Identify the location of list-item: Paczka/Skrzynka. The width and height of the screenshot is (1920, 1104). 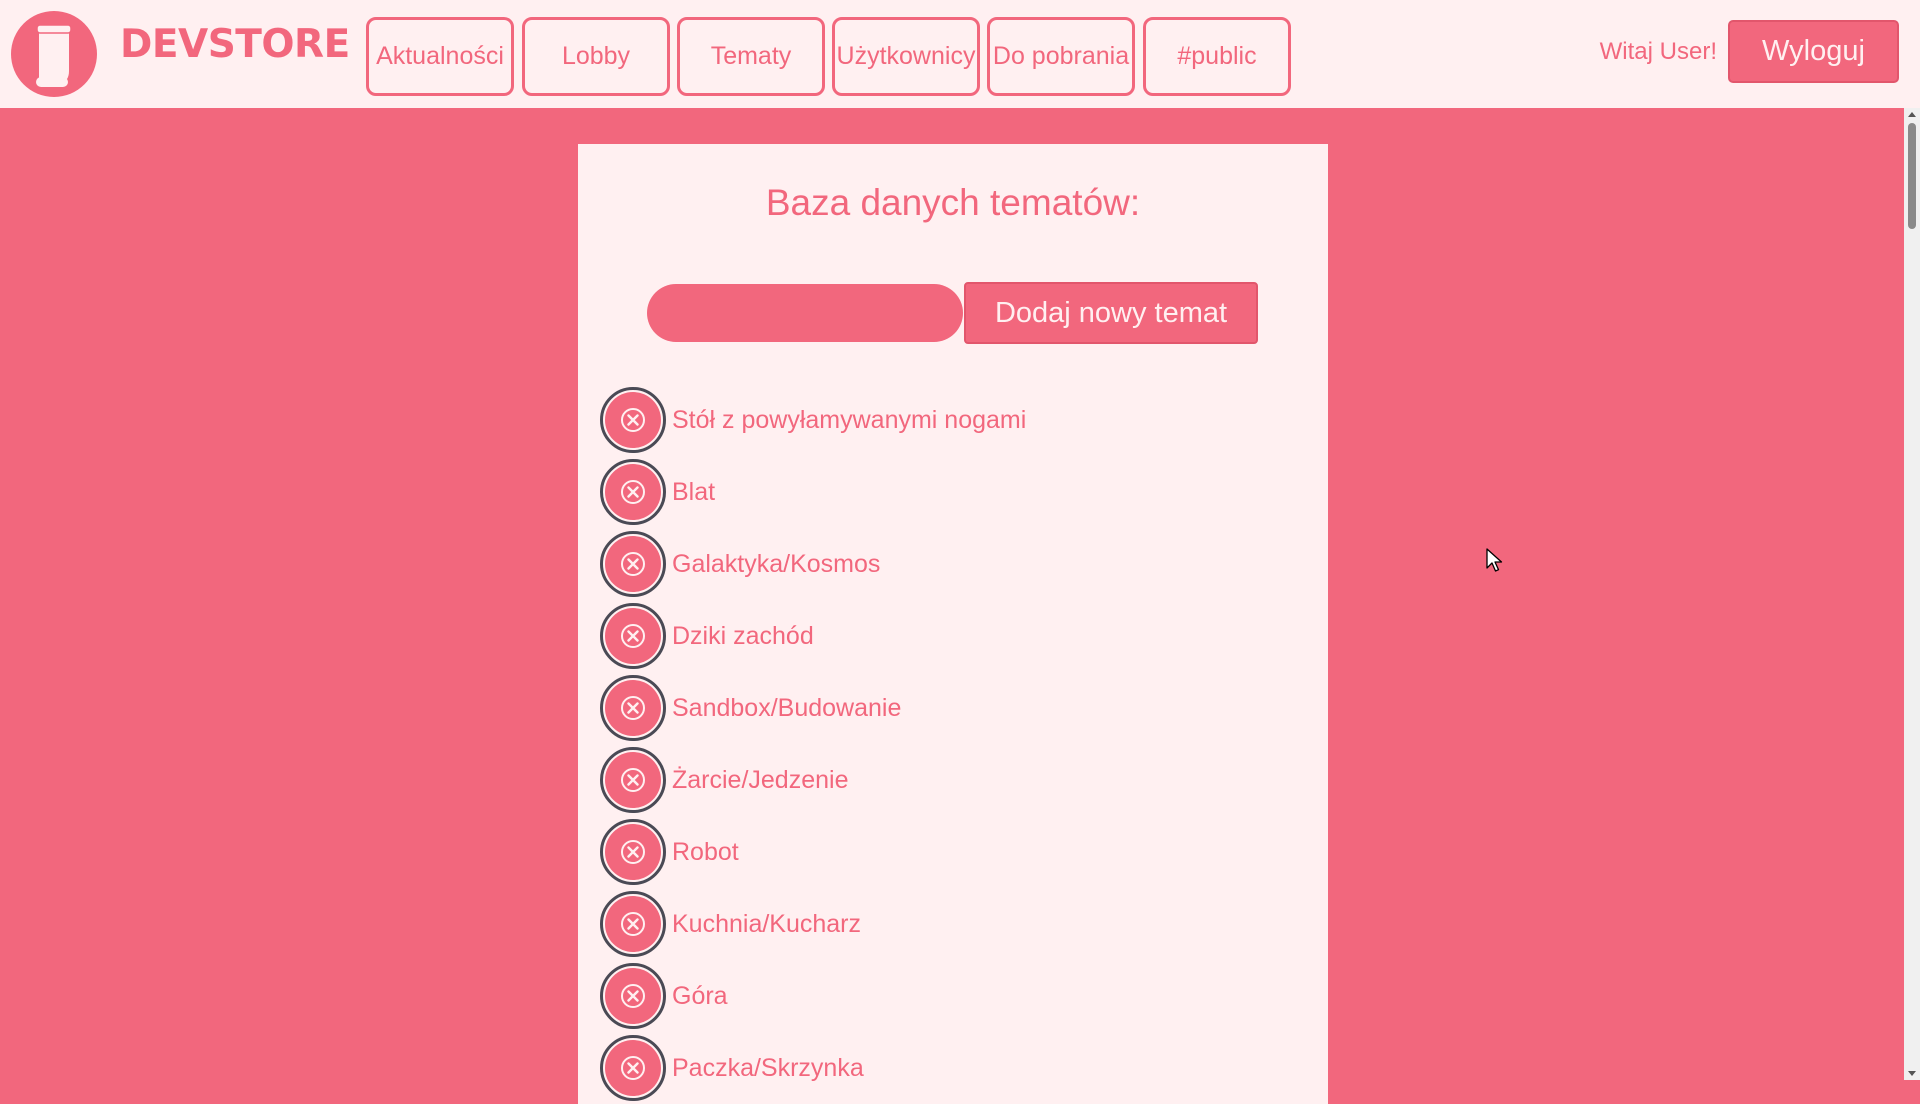
(950, 1068).